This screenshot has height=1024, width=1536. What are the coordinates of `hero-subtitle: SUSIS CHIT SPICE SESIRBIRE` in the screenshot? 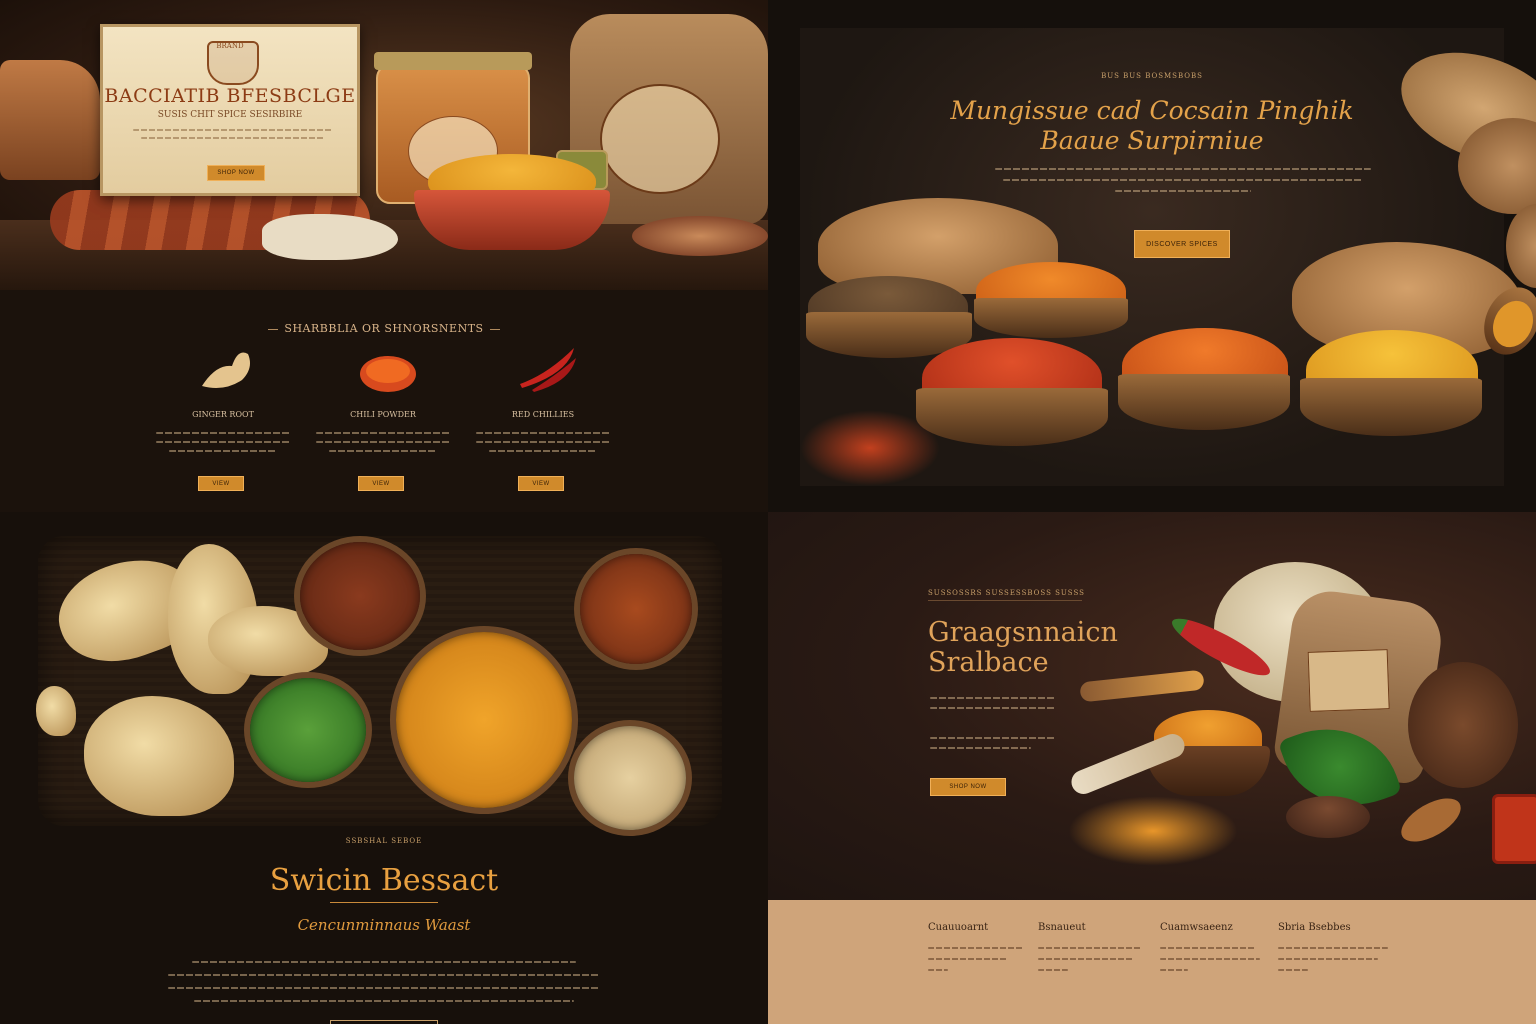 It's located at (230, 115).